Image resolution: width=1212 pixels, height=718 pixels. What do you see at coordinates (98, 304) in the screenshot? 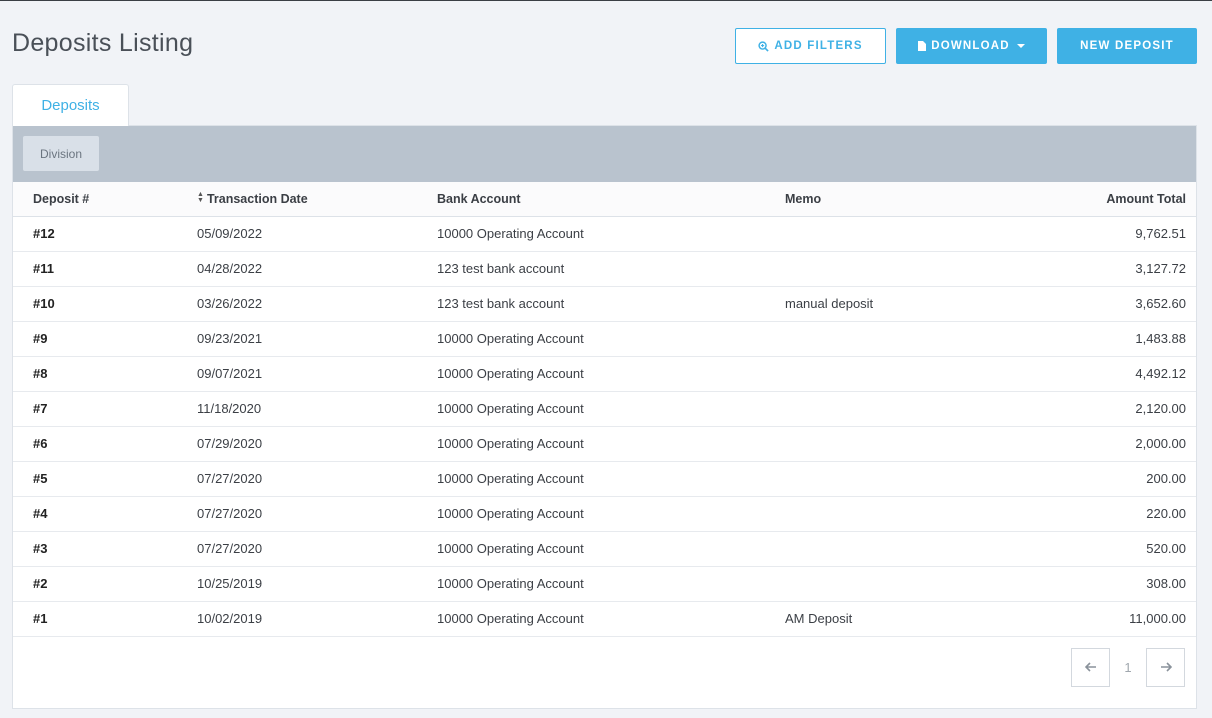
I see `deposit-number: #10` at bounding box center [98, 304].